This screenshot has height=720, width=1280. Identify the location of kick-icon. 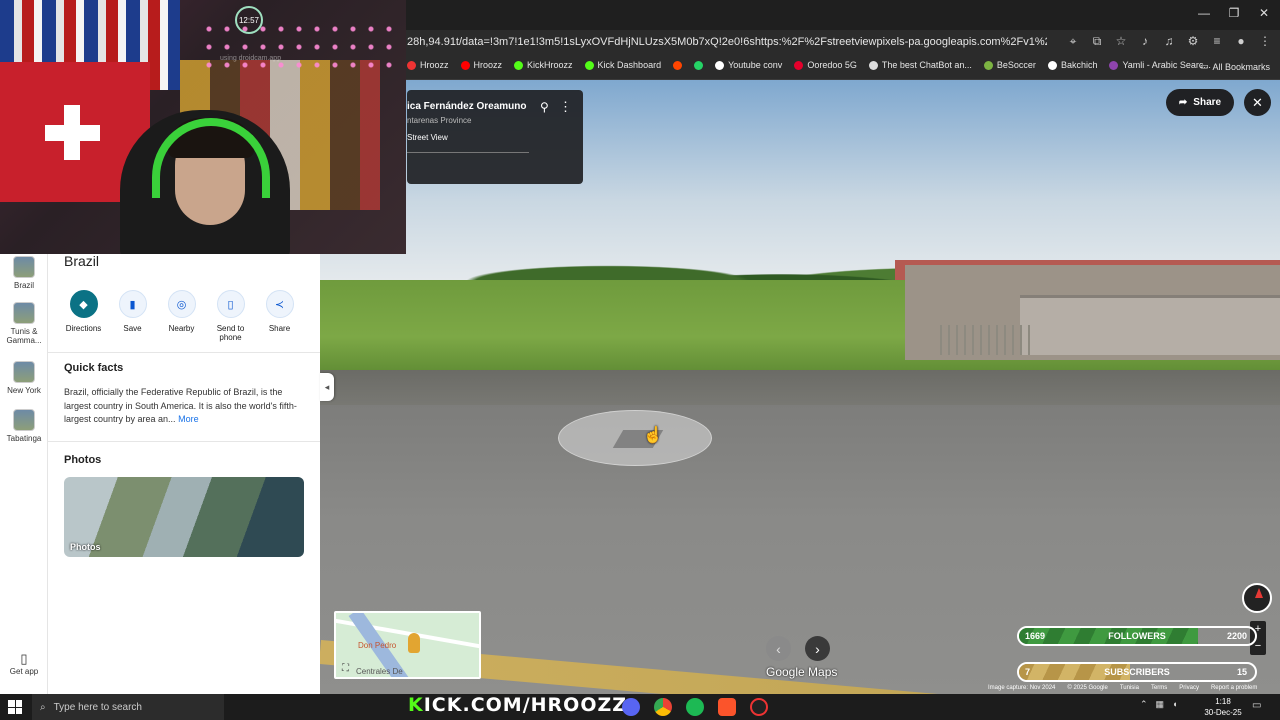
(589, 65).